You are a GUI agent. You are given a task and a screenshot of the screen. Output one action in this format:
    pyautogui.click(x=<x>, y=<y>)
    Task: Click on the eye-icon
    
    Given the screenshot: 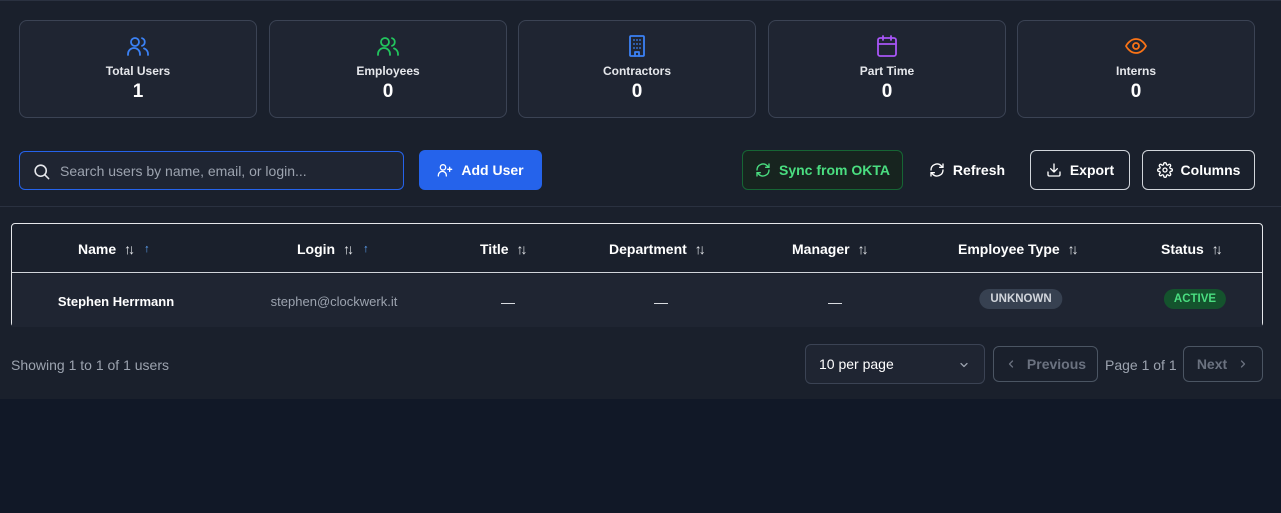 What is the action you would take?
    pyautogui.click(x=1136, y=46)
    